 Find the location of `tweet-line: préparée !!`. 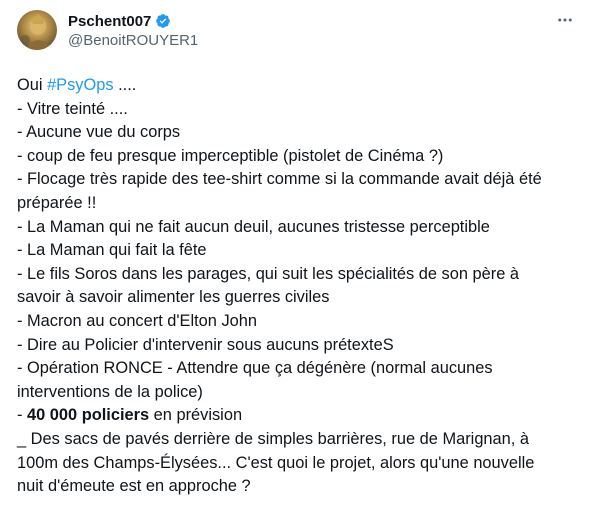

tweet-line: préparée !! is located at coordinates (57, 202).